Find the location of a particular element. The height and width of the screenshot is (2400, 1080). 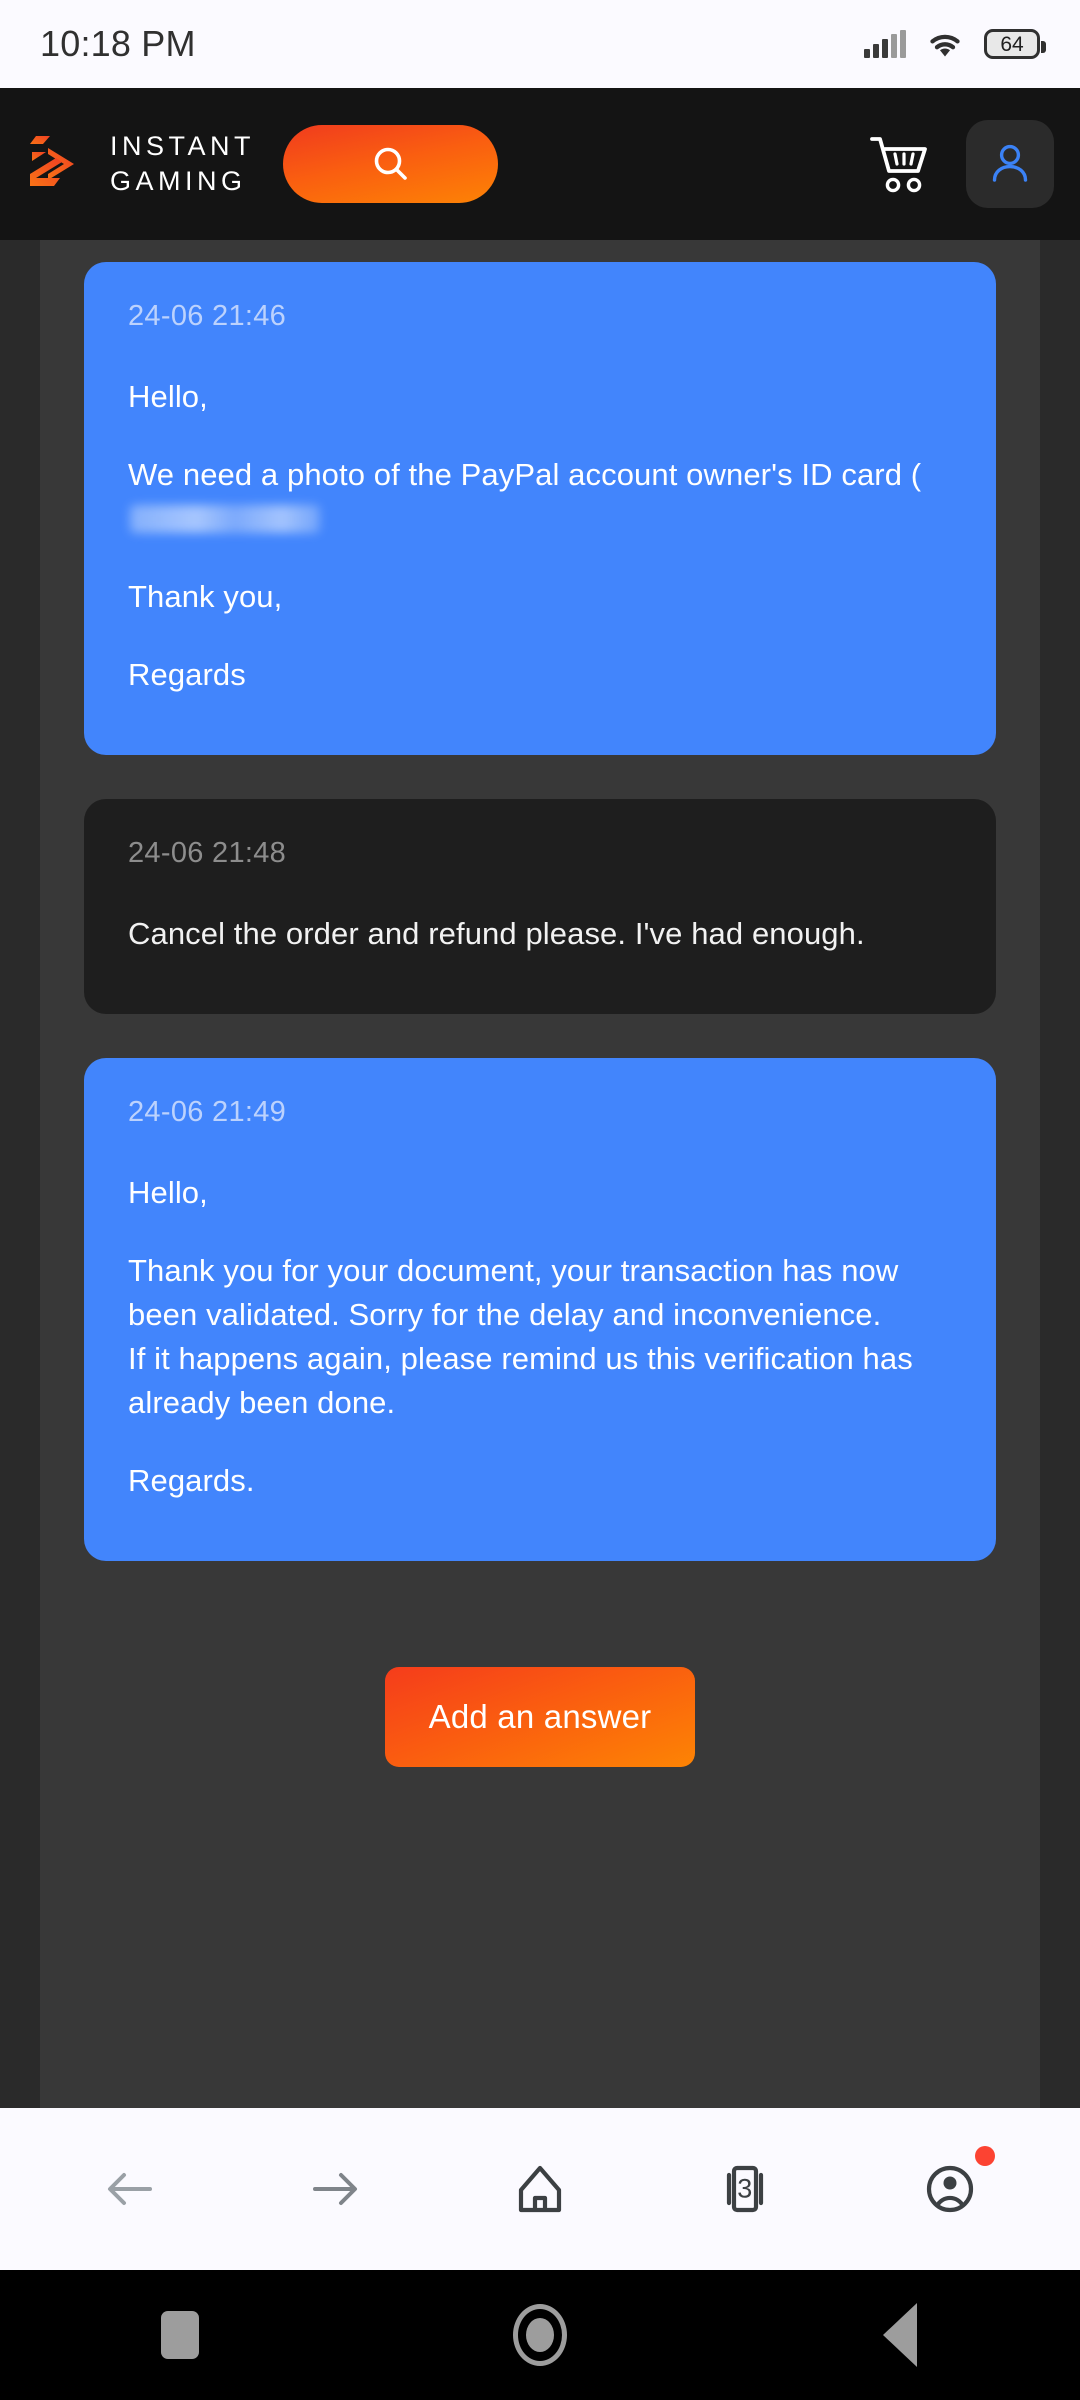

browser-tabs-button: 3 is located at coordinates (745, 2189).